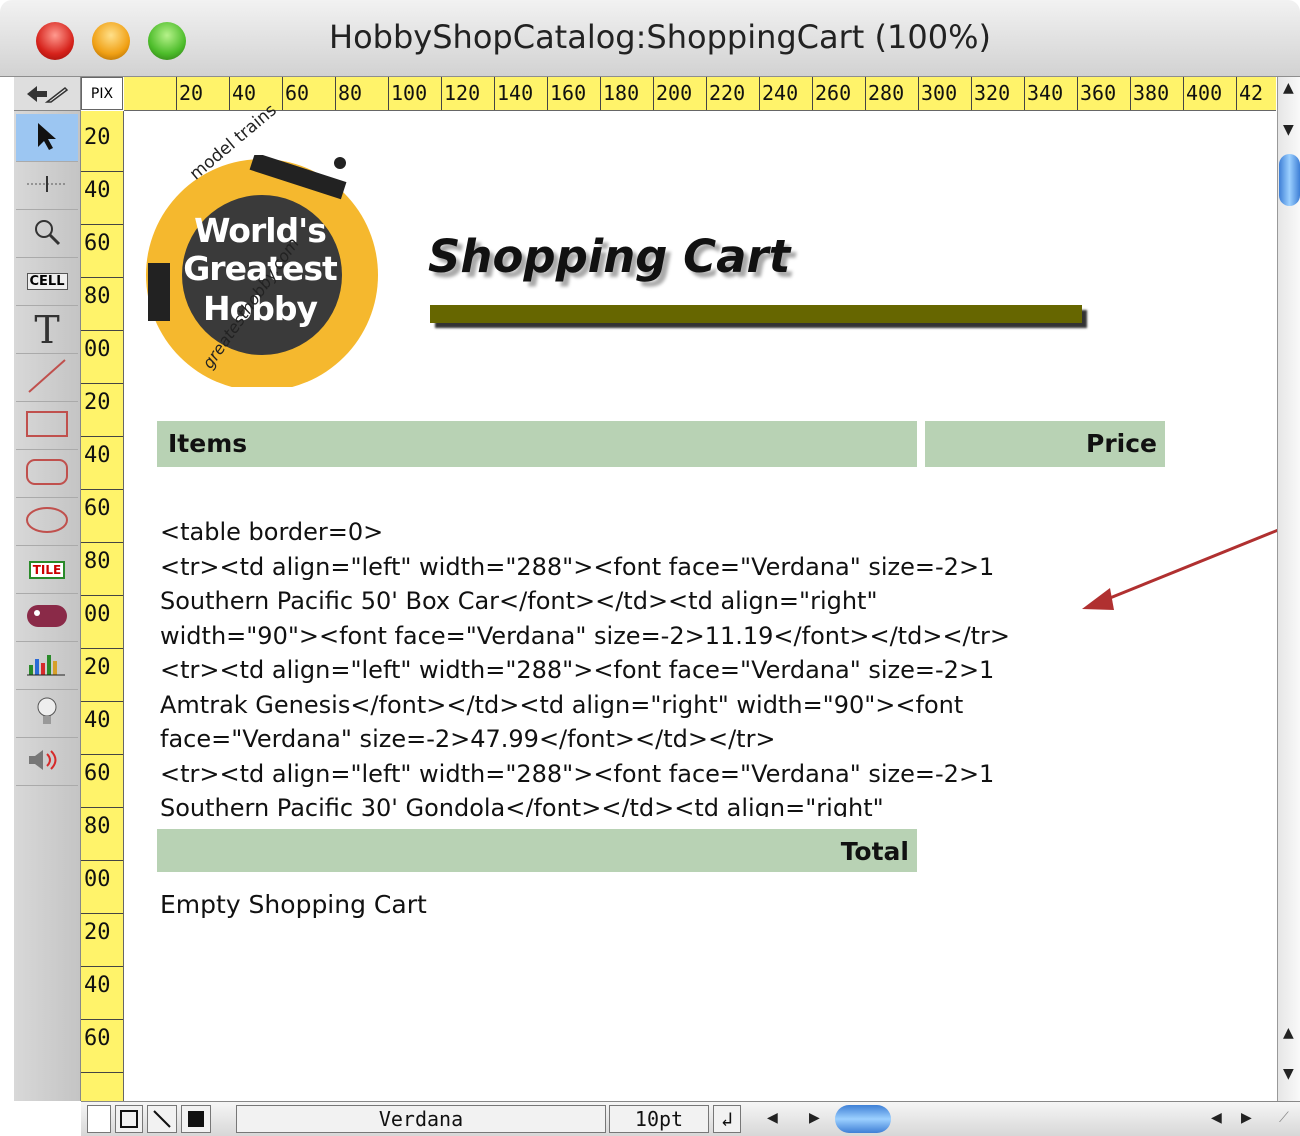 Image resolution: width=1300 pixels, height=1136 pixels. I want to click on square-outline-icon, so click(129, 1119).